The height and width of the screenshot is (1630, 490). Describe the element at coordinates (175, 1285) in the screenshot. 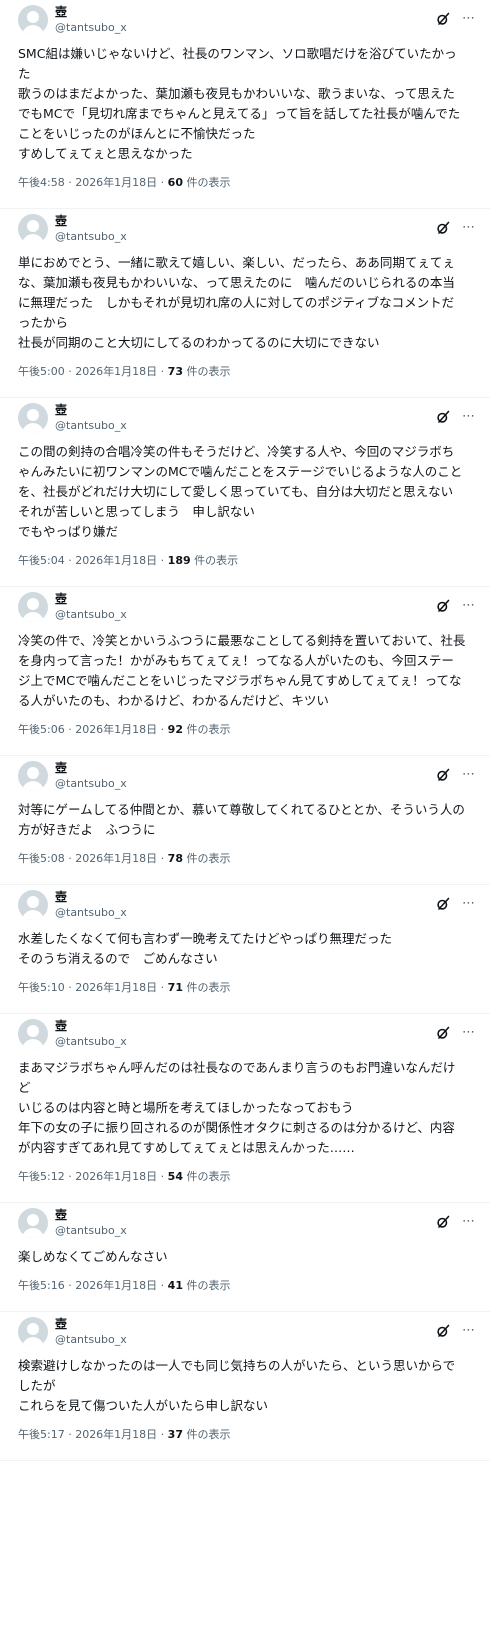

I see `view-count: 41` at that location.